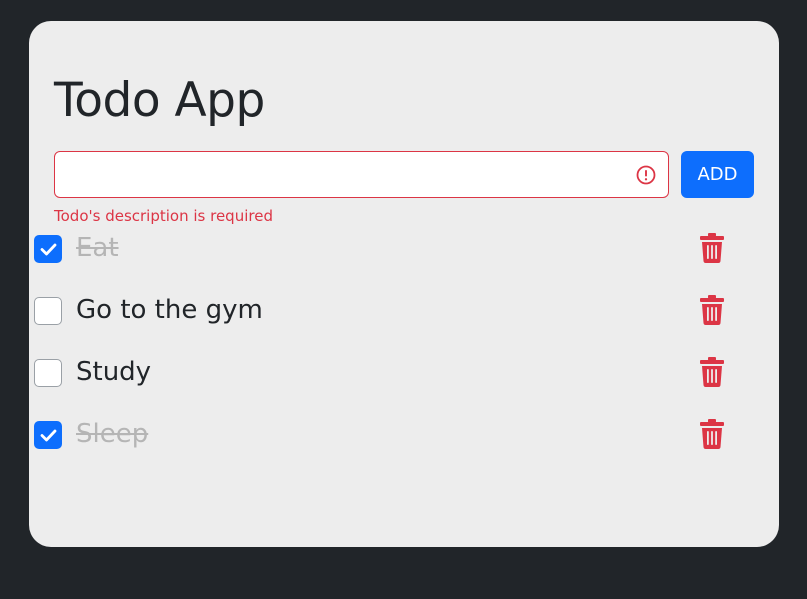 The width and height of the screenshot is (807, 599). I want to click on todo-item: Go to the gym, so click(379, 318).